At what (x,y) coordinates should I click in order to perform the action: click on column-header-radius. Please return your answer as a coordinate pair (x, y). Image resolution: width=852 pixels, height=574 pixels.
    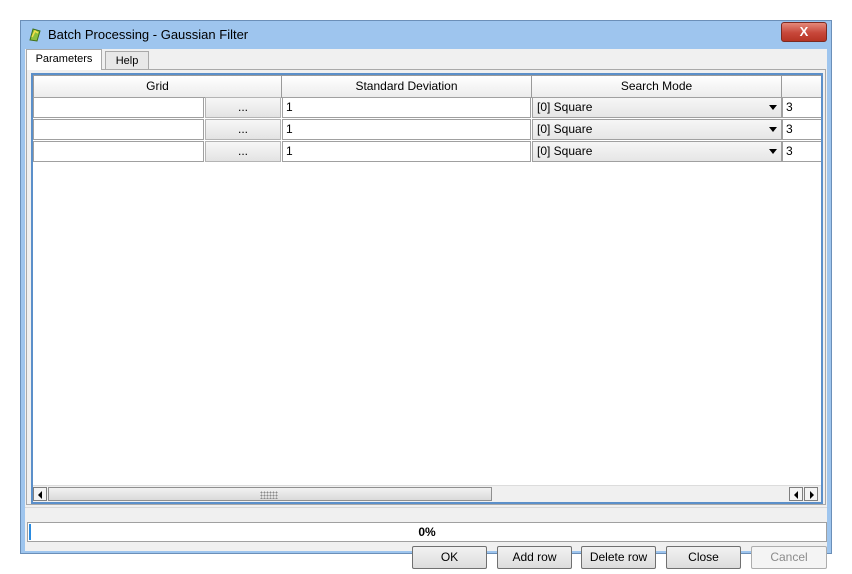
    Looking at the image, I should click on (801, 86).